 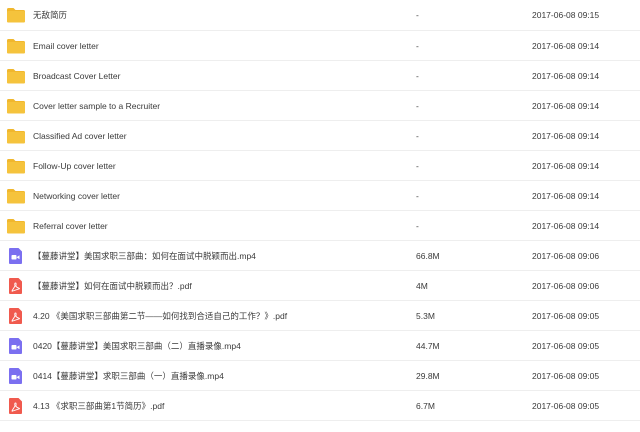 I want to click on file-row: Email cover letter - 2017-06-08 09:14, so click(x=320, y=46).